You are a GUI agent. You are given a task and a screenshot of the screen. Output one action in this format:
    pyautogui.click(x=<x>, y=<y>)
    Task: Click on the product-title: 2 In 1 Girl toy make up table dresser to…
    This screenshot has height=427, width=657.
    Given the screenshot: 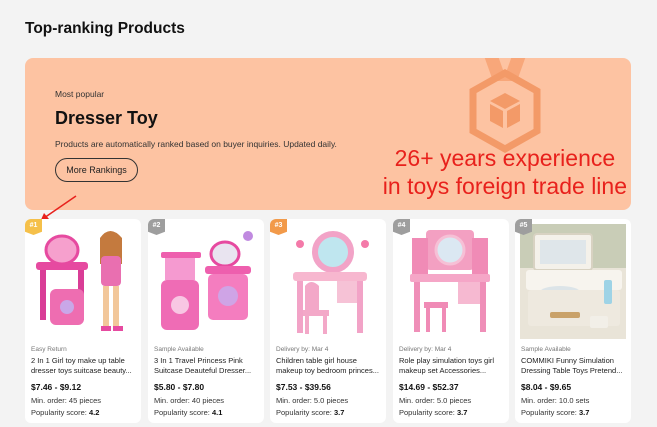 What is the action you would take?
    pyautogui.click(x=84, y=365)
    